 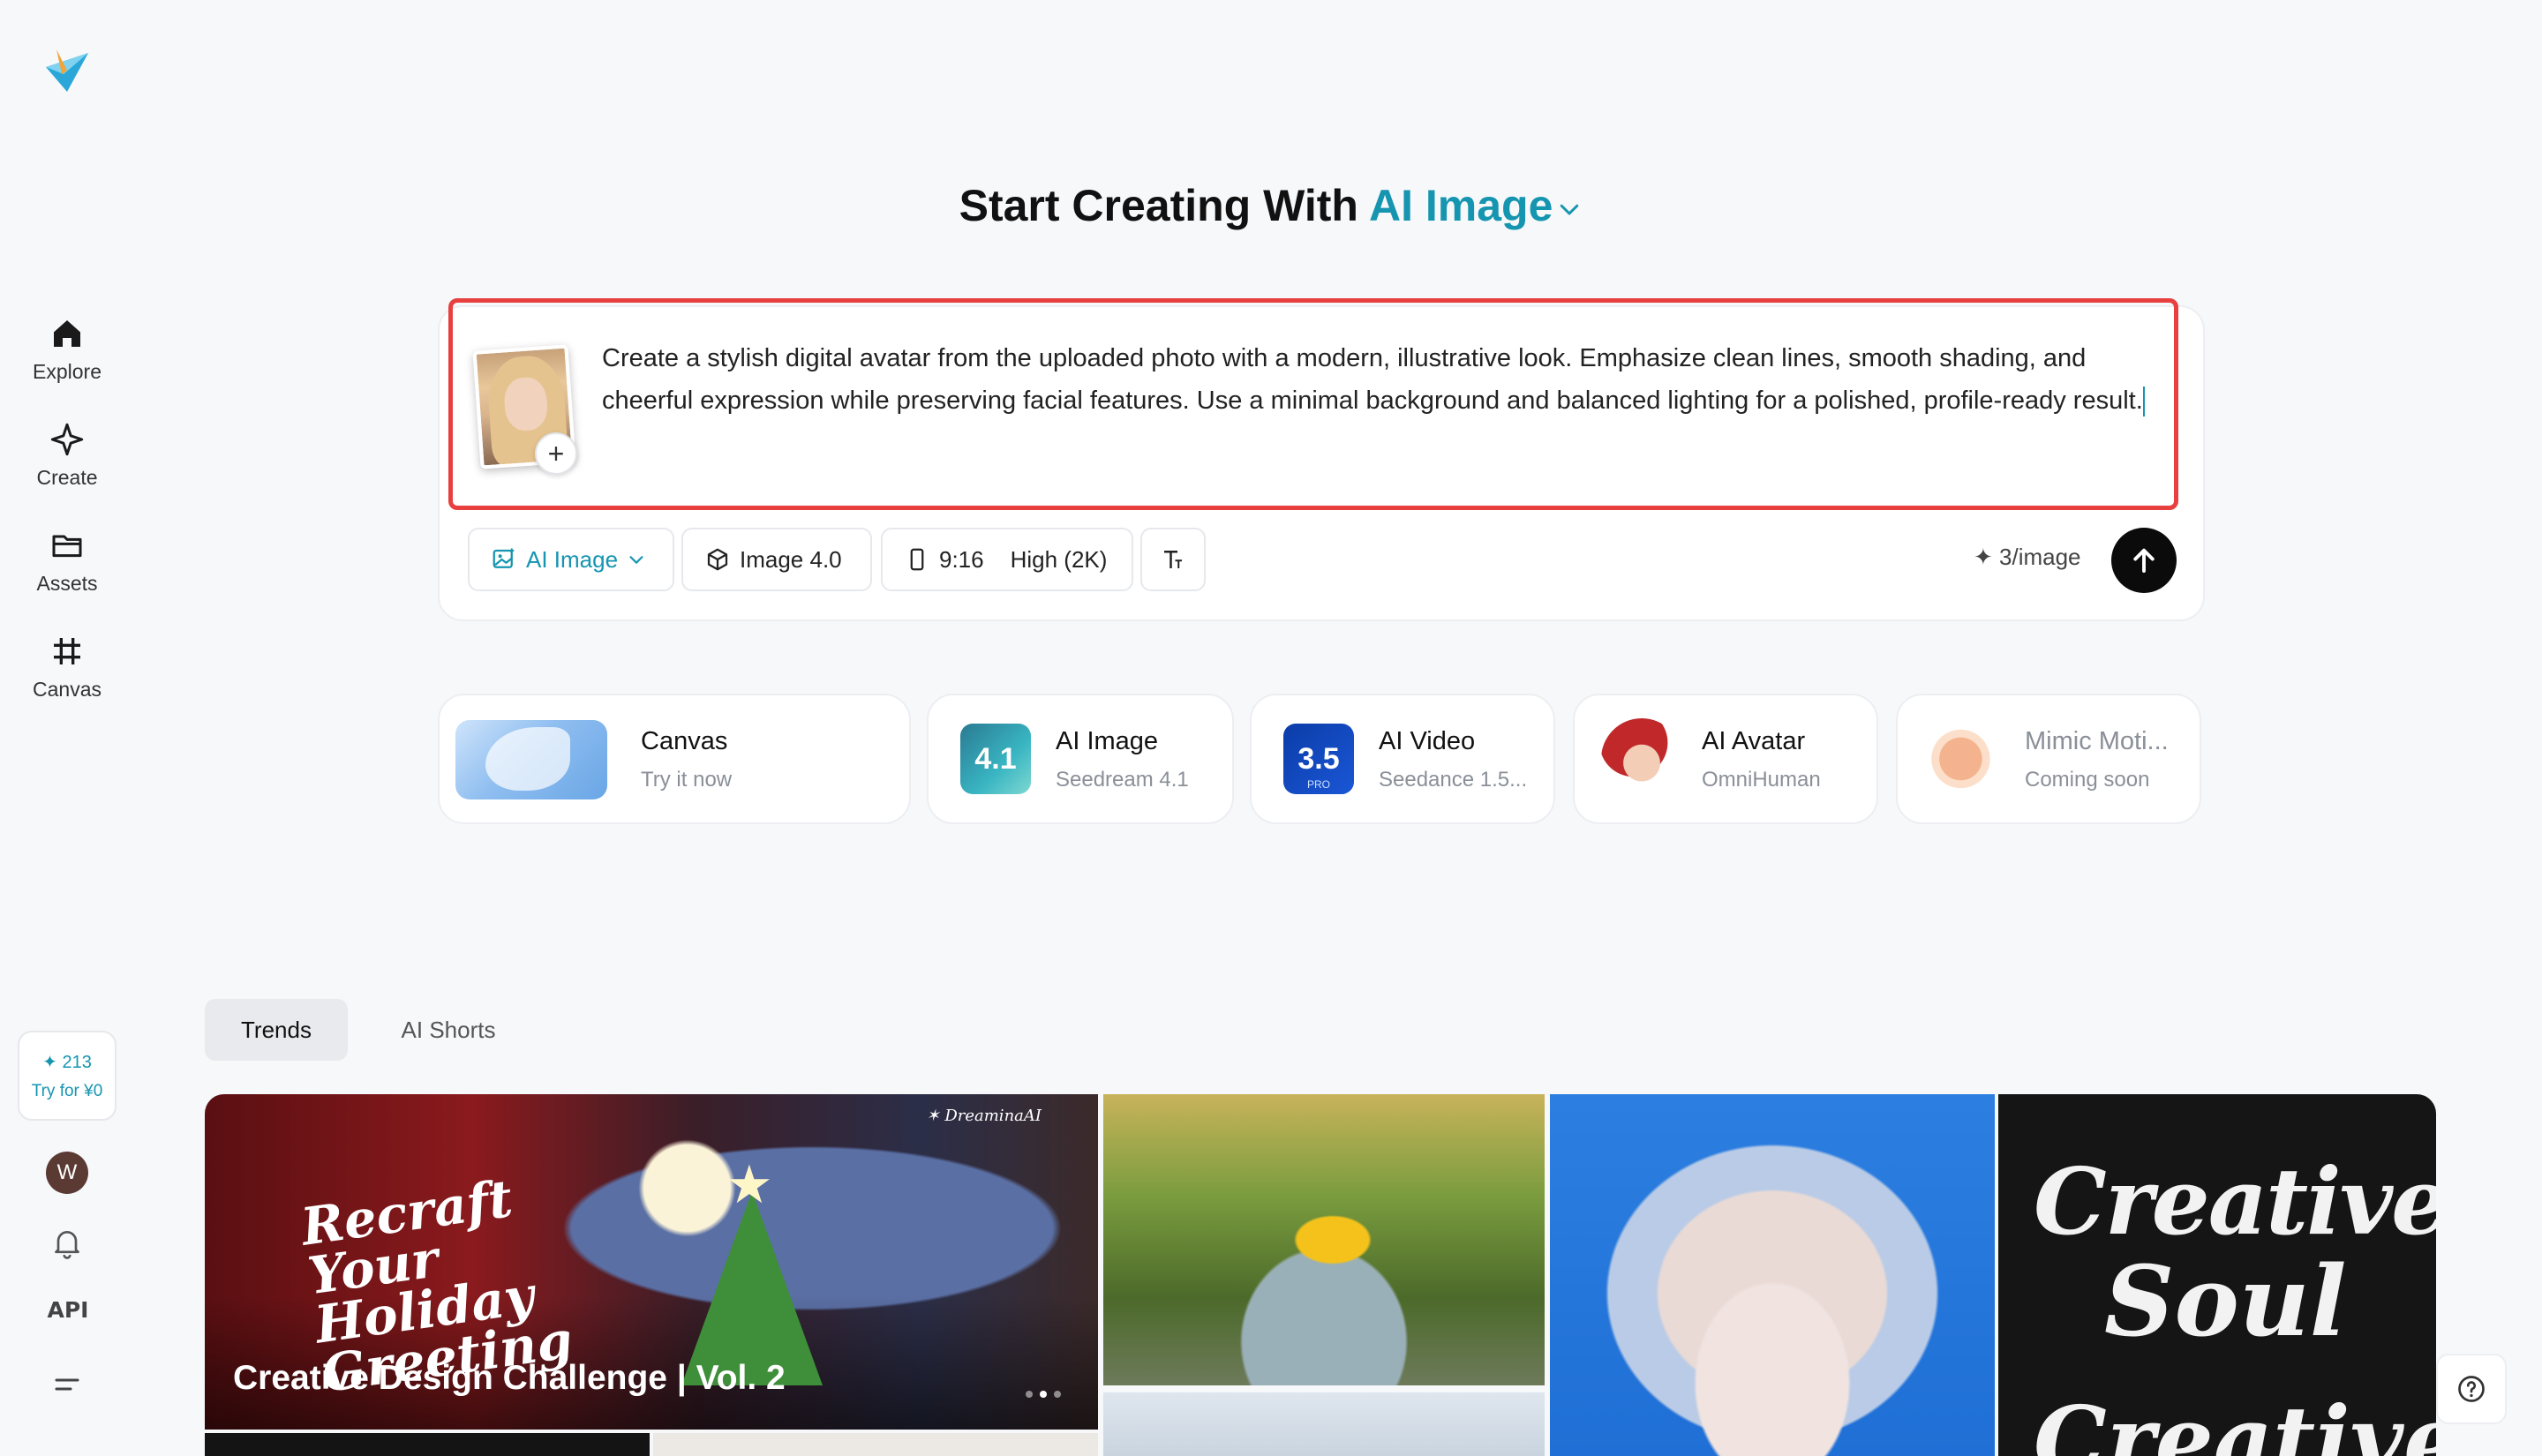 I want to click on tab-trends: Trends, so click(x=277, y=1030).